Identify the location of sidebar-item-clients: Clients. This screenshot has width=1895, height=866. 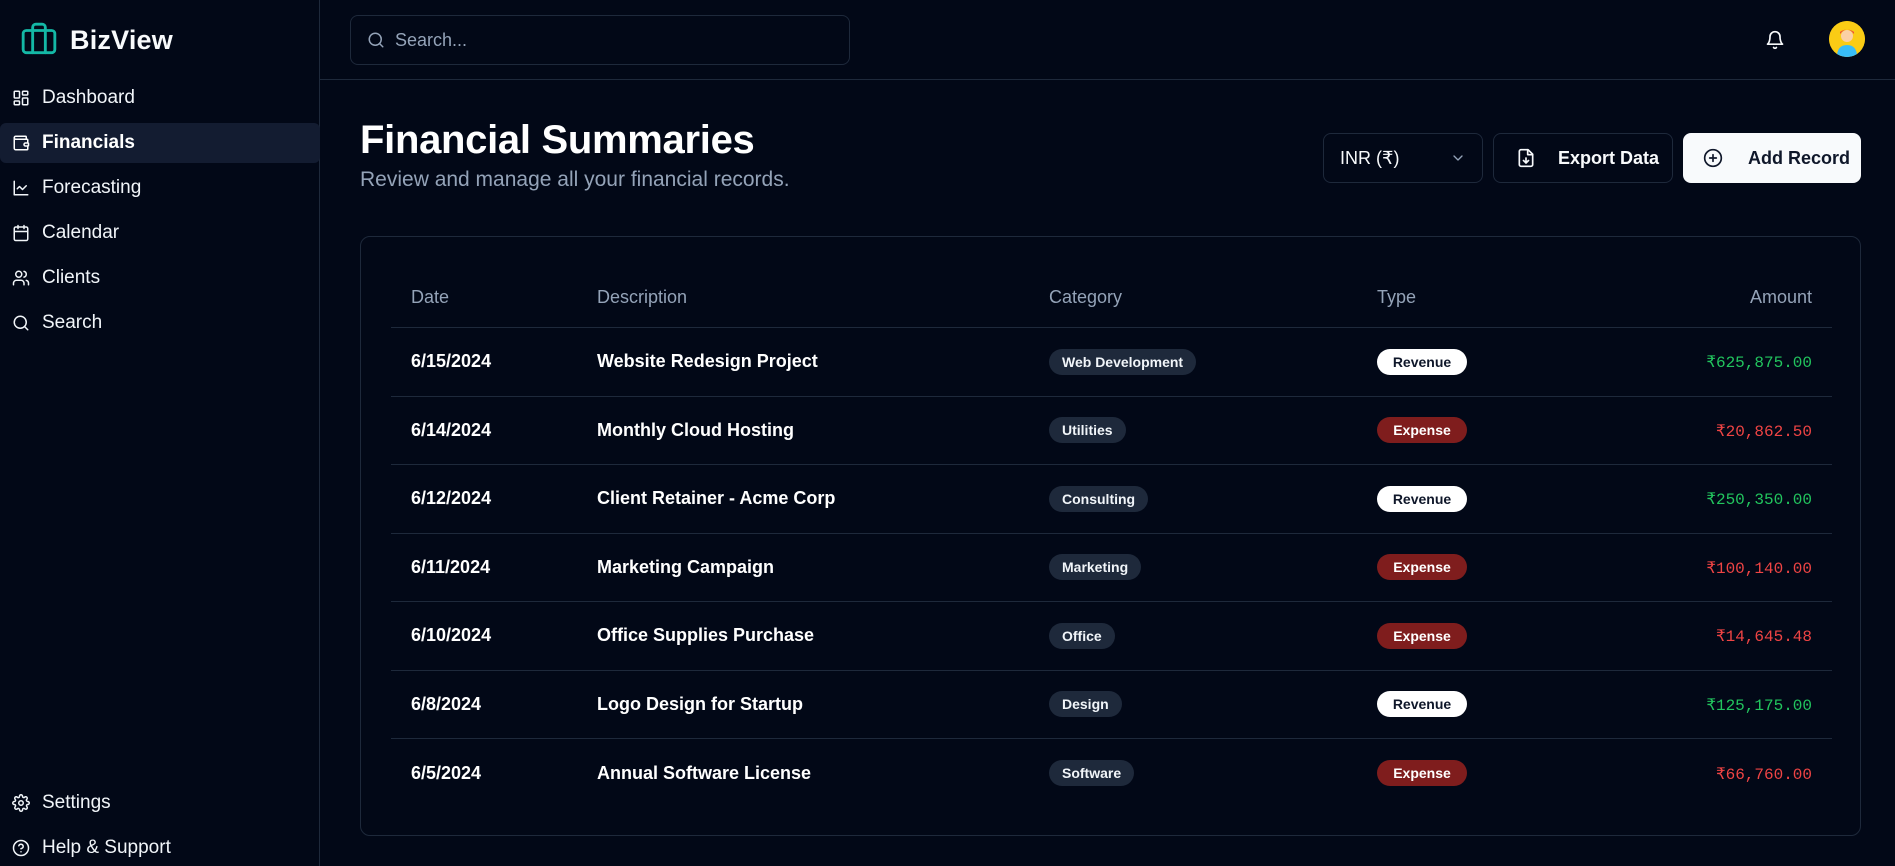
(160, 278).